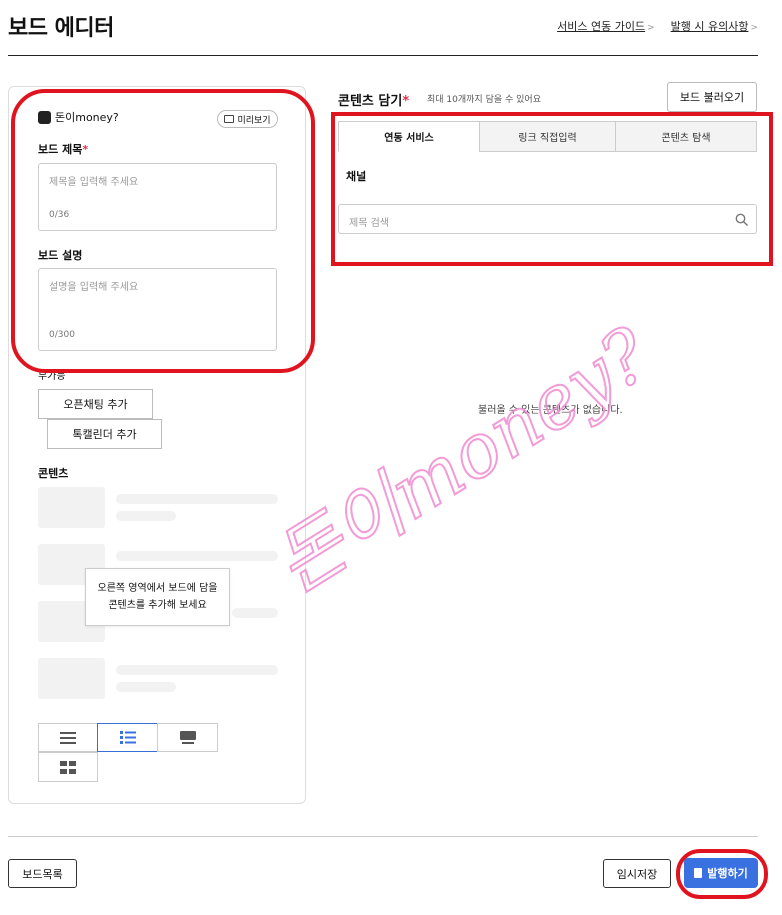 This screenshot has height=915, width=782. I want to click on publish-label: 발행하기, so click(727, 873).